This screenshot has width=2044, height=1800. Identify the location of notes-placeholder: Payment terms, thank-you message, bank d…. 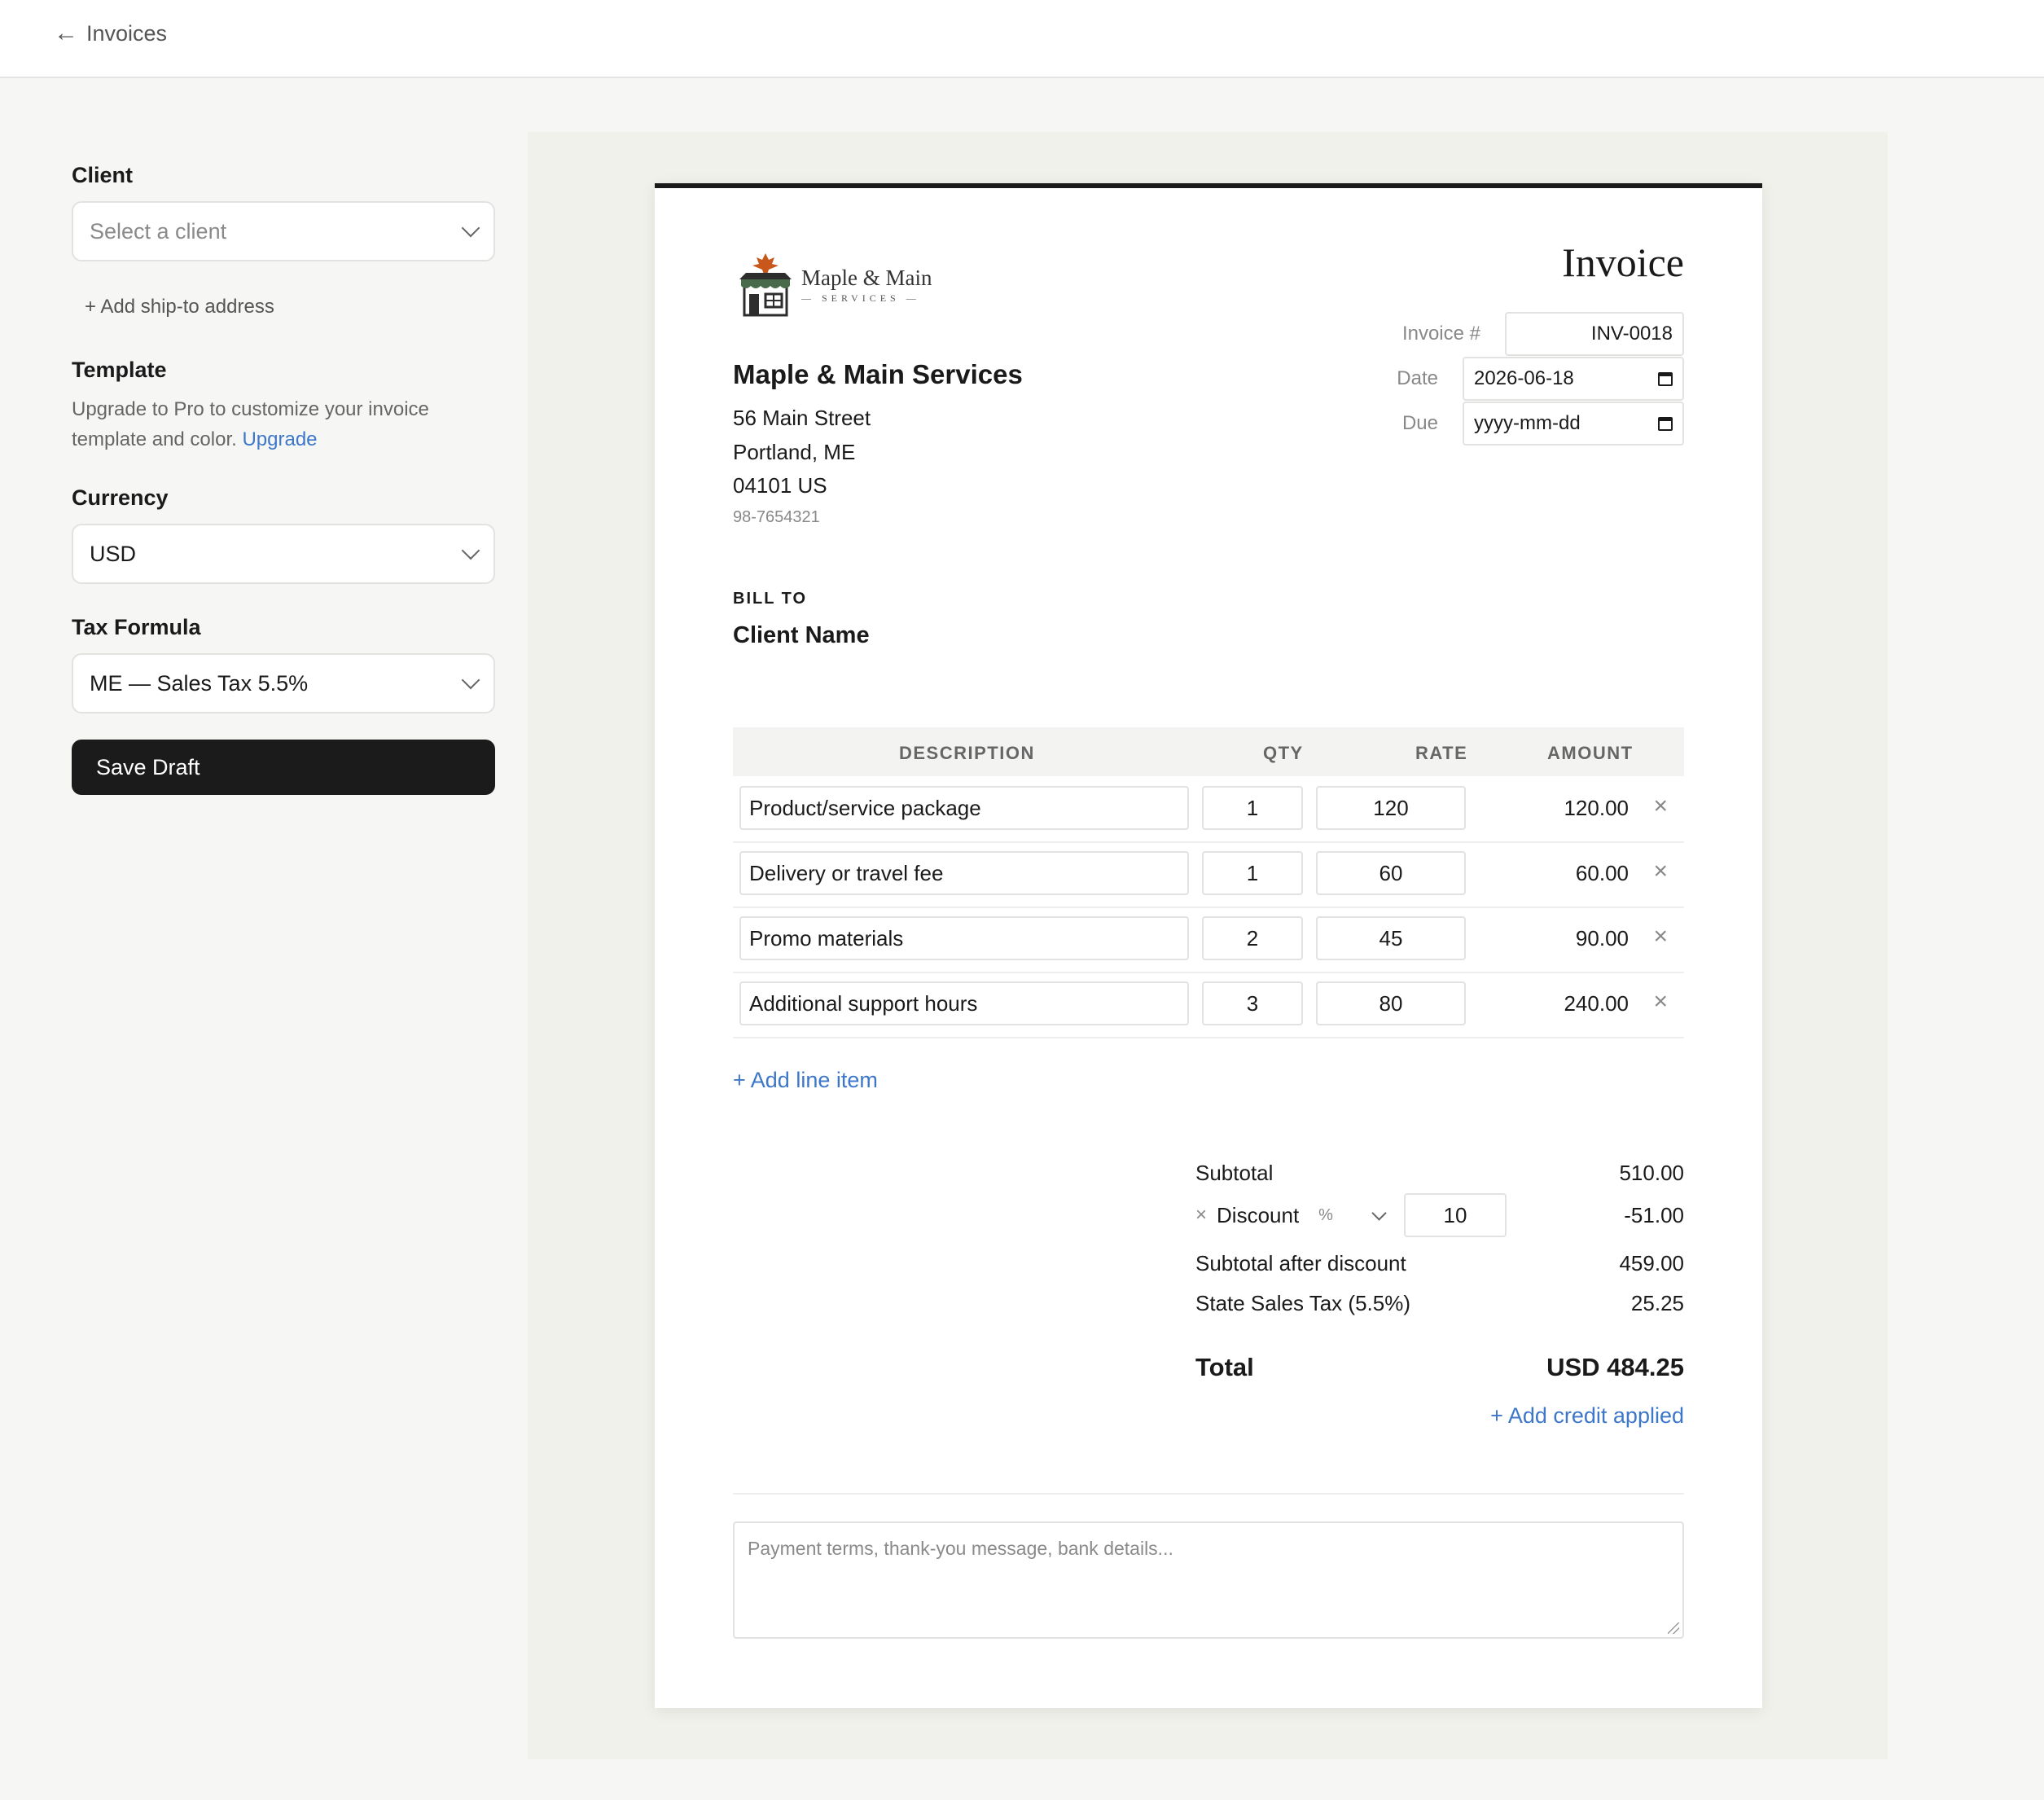
(960, 1548).